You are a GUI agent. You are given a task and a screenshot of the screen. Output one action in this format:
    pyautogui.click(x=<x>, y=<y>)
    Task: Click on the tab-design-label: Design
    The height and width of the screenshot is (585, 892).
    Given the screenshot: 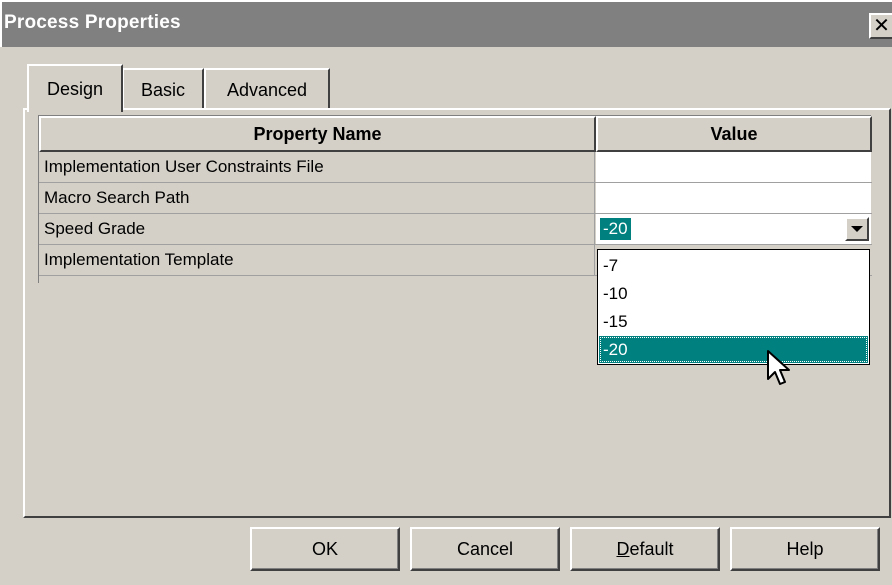 What is the action you would take?
    pyautogui.click(x=75, y=88)
    